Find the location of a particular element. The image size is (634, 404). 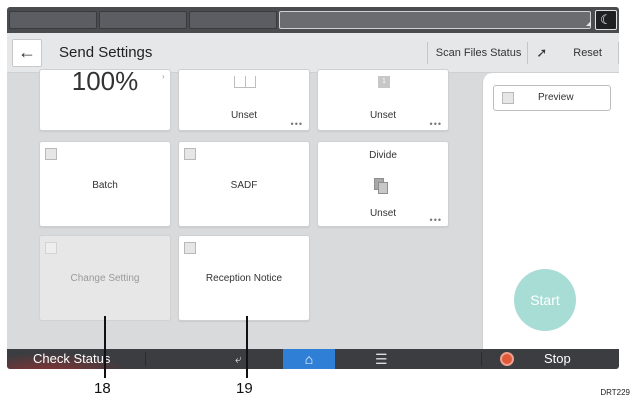

callout-label-18: 18 is located at coordinates (102, 388).